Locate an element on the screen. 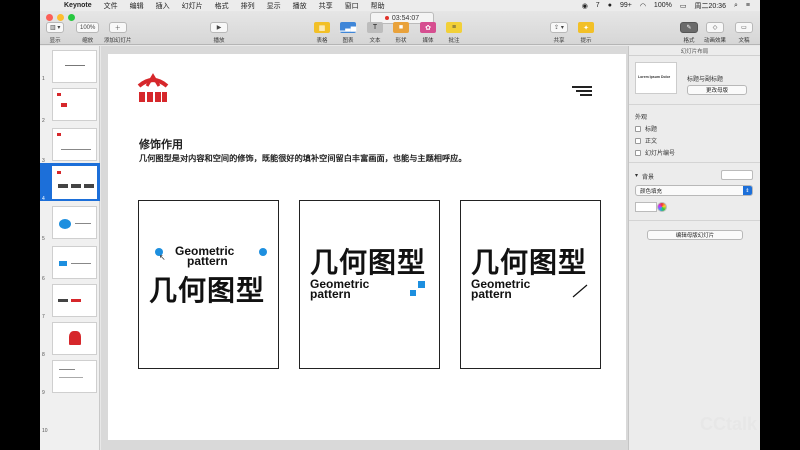  pattern-card-1: Geometric pattern 几何图型 ↖ is located at coordinates (208, 284).